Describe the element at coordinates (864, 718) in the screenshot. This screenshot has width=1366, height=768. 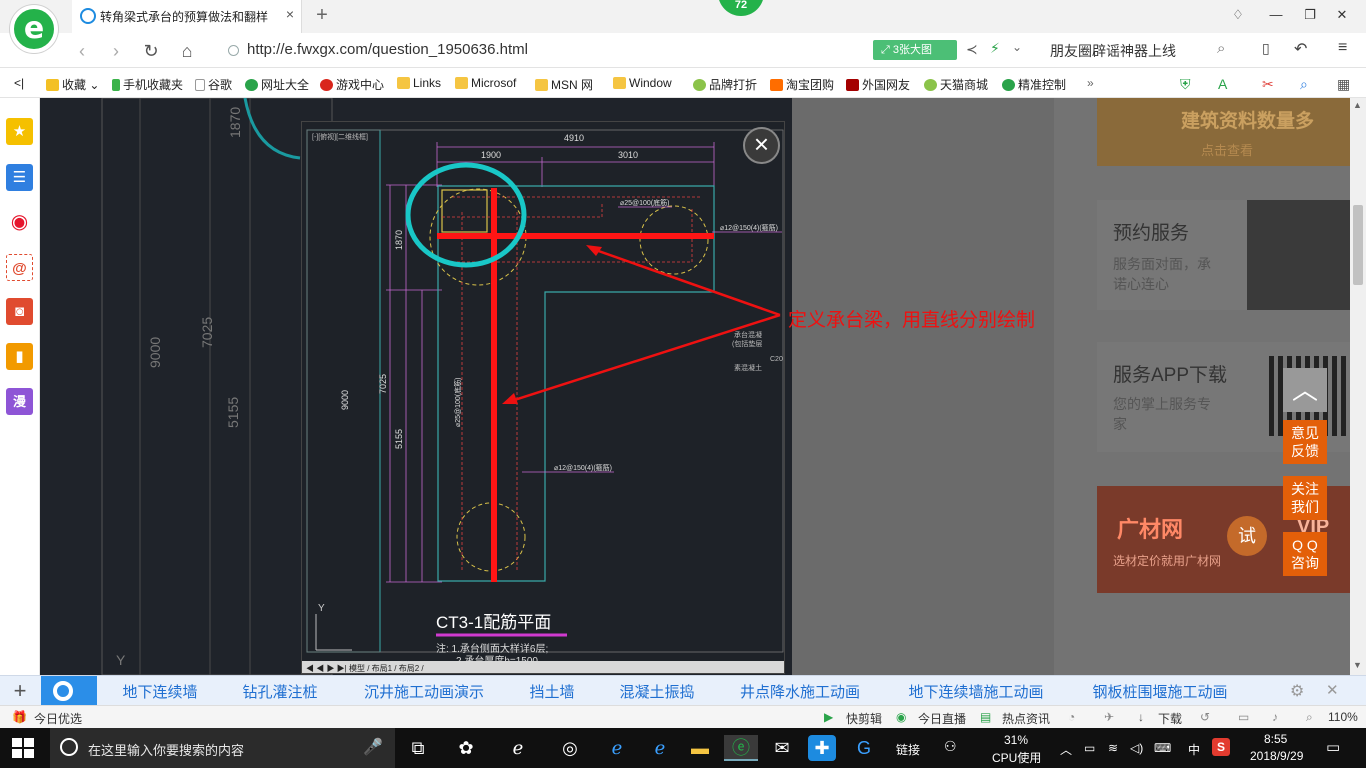
I see `status-kuaijian: 快剪辑` at that location.